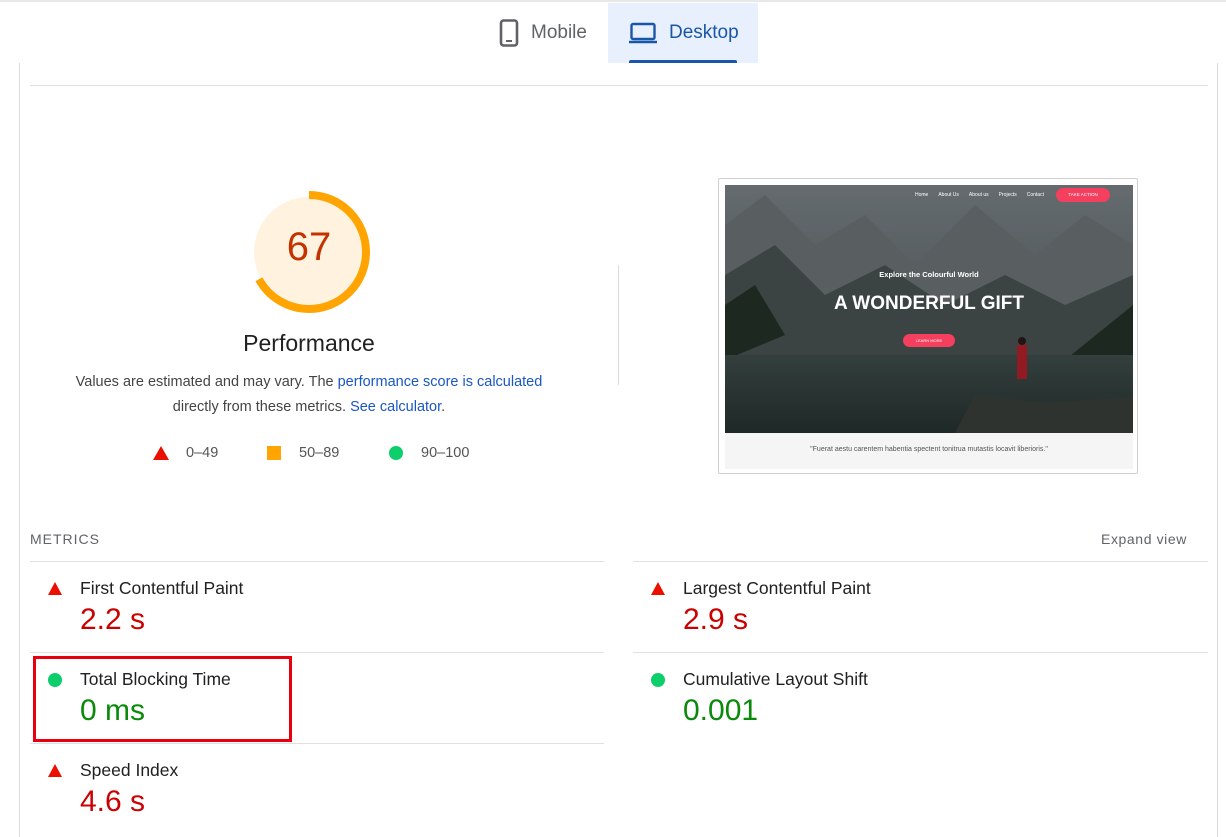 This screenshot has width=1226, height=837. Describe the element at coordinates (1007, 195) in the screenshot. I see `screenshot-nav-item: Projects` at that location.